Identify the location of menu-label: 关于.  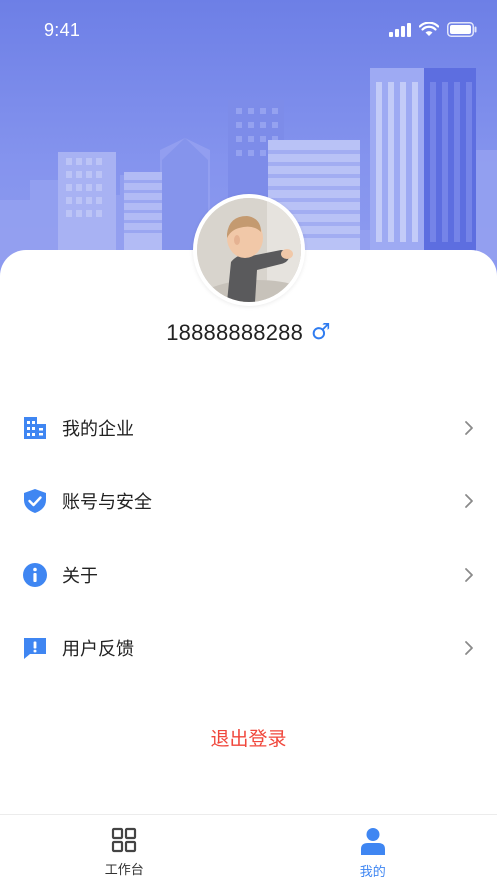
(80, 576).